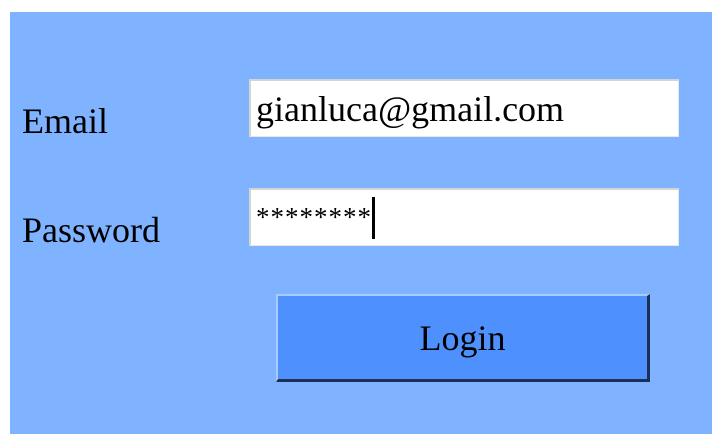  I want to click on password-field: ********, so click(464, 217).